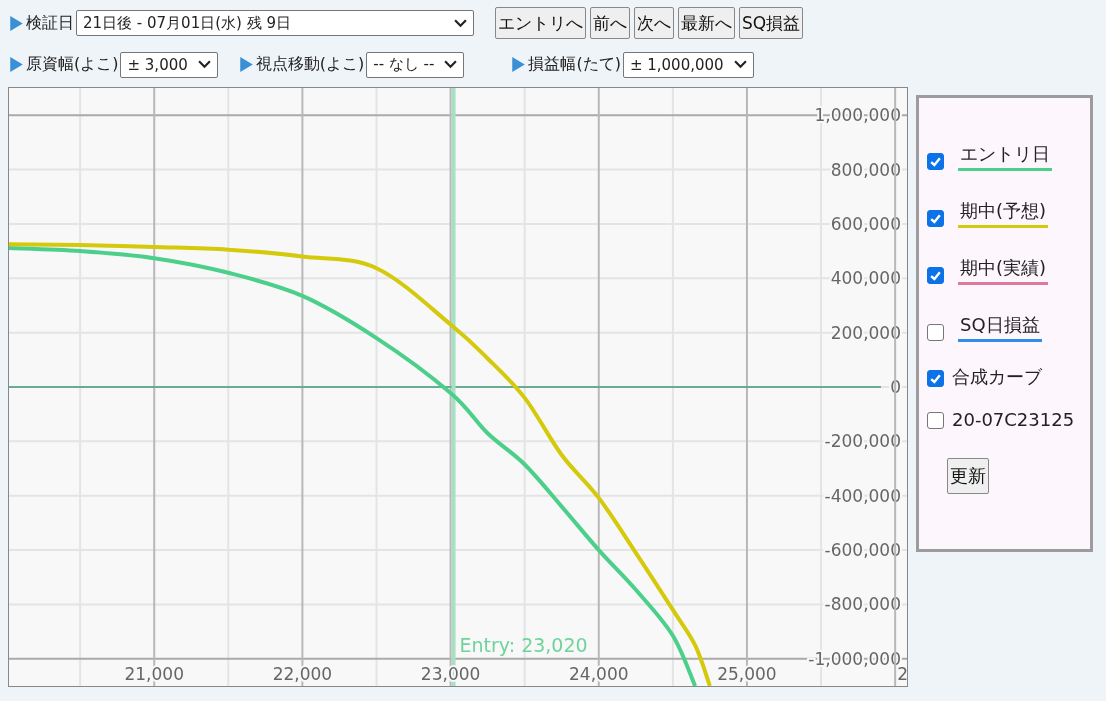 The height and width of the screenshot is (701, 1106). Describe the element at coordinates (1003, 270) in the screenshot. I see `series-label: 期中(実績)` at that location.